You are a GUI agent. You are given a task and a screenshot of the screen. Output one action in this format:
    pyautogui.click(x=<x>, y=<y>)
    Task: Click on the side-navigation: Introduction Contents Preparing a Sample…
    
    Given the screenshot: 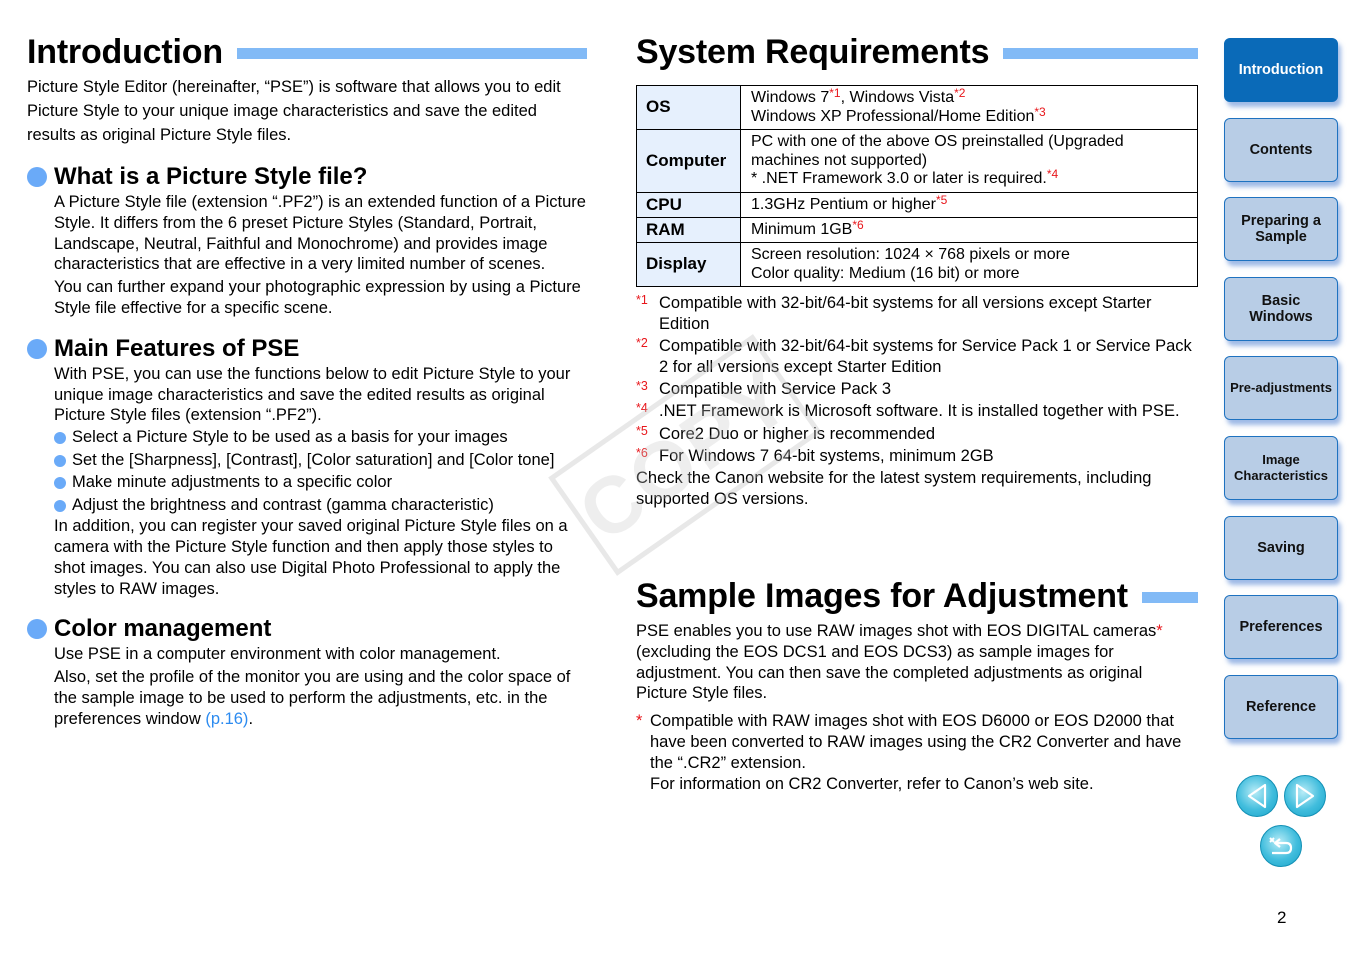 What is the action you would take?
    pyautogui.click(x=1281, y=396)
    